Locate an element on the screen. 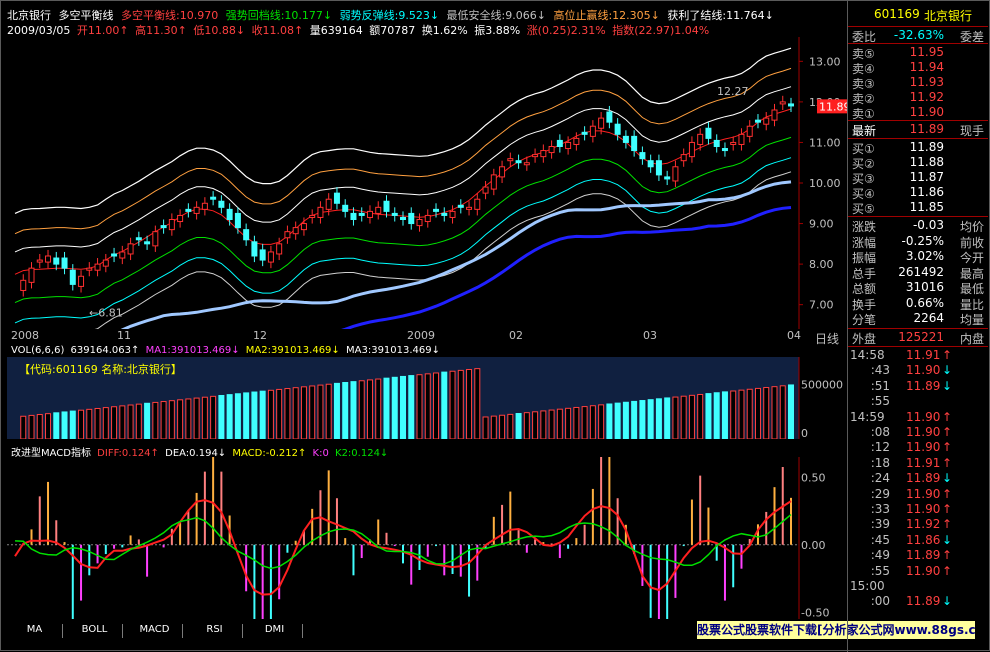 This screenshot has height=652, width=990. tick-row: :39 11.92 ↑ is located at coordinates (918, 524).